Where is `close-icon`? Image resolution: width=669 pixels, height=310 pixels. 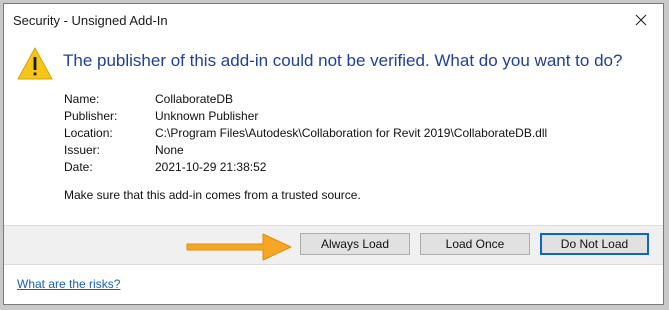
close-icon is located at coordinates (641, 20).